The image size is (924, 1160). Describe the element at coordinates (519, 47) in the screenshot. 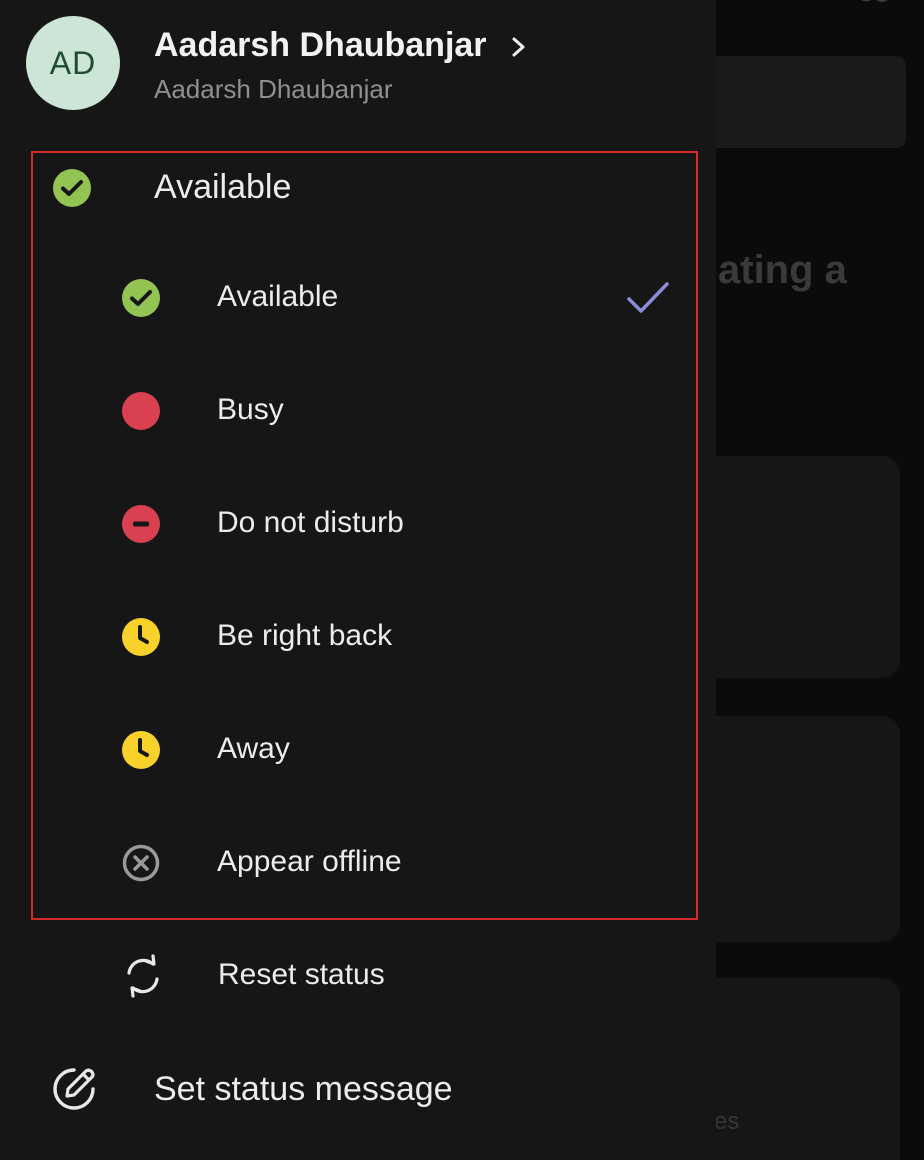

I see `chevron-right-icon` at that location.